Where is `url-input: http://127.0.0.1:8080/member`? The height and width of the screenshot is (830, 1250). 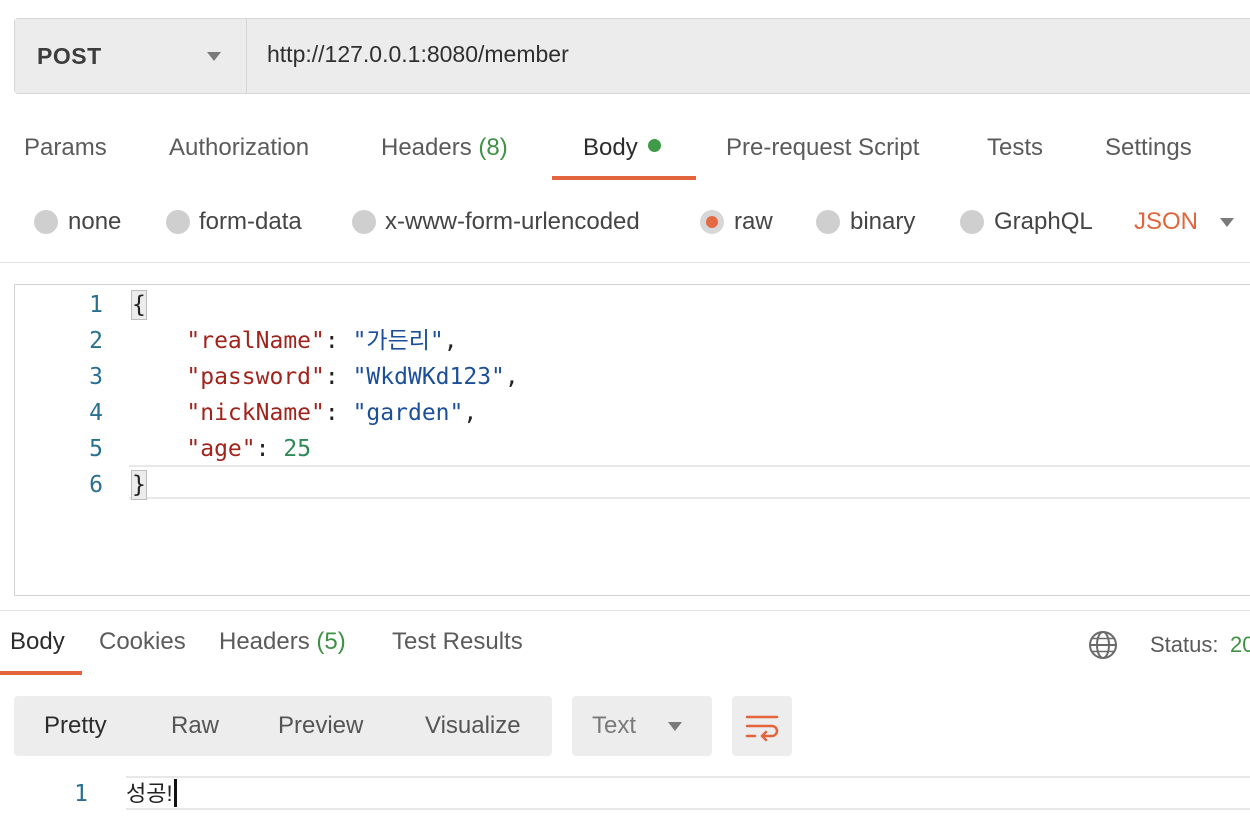
url-input: http://127.0.0.1:8080/member is located at coordinates (418, 54).